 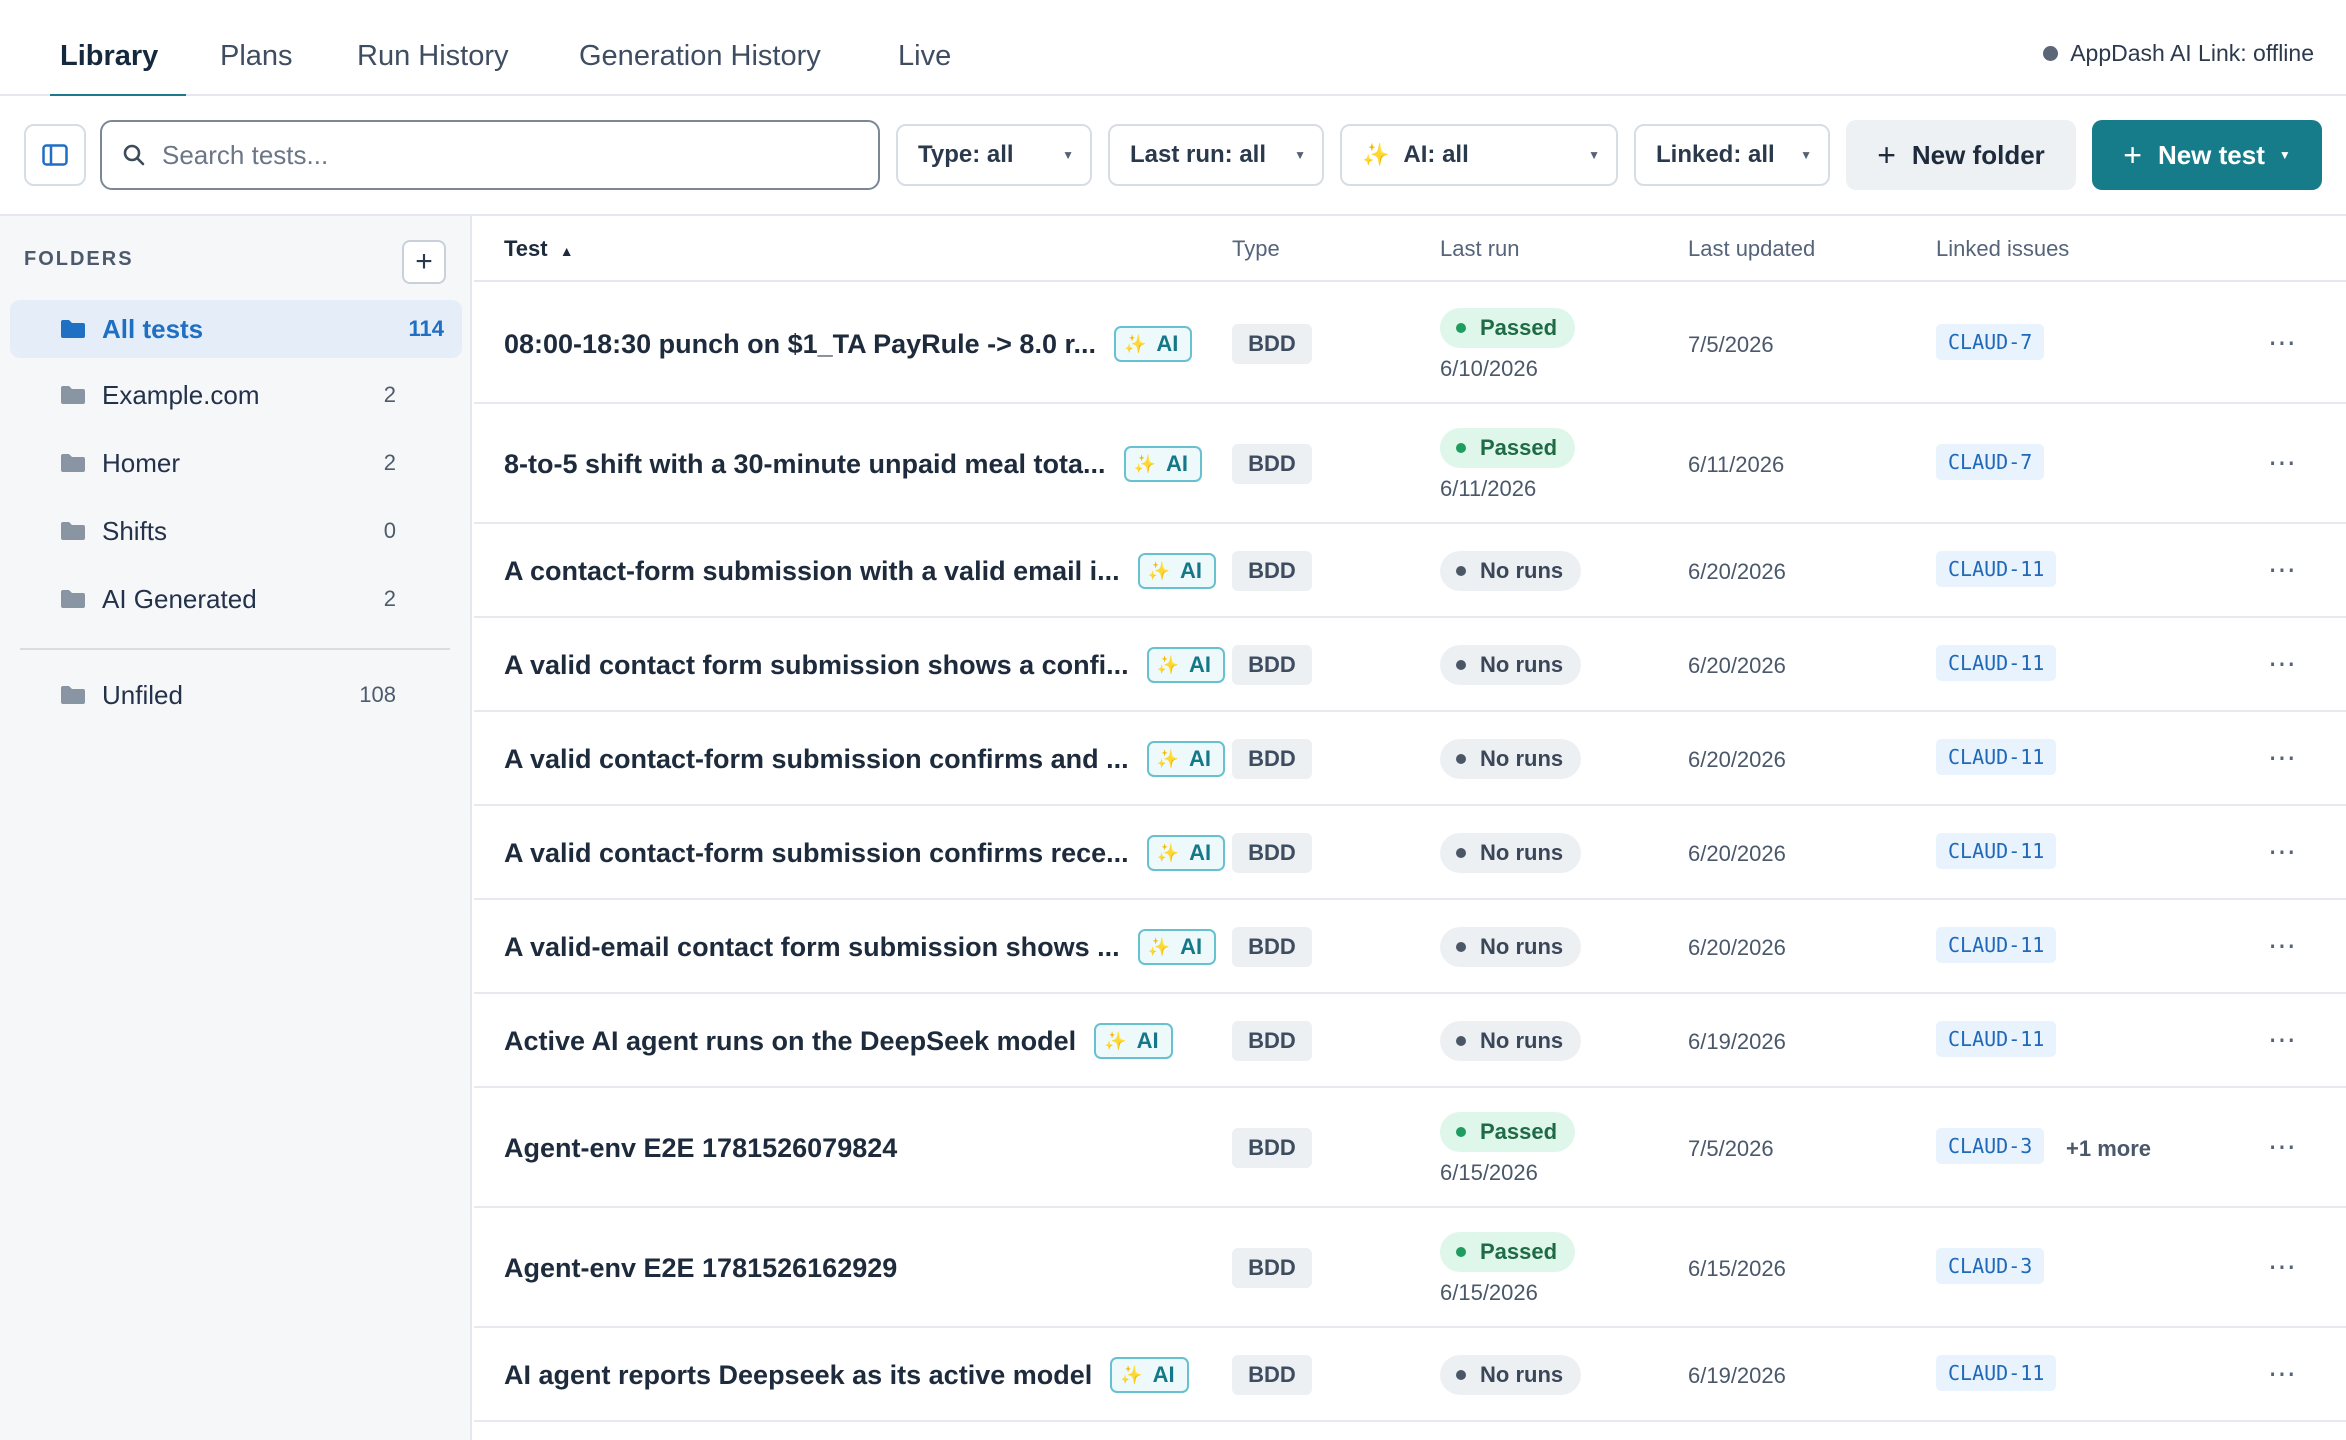 I want to click on ai-badge-label: AI, so click(x=1200, y=852).